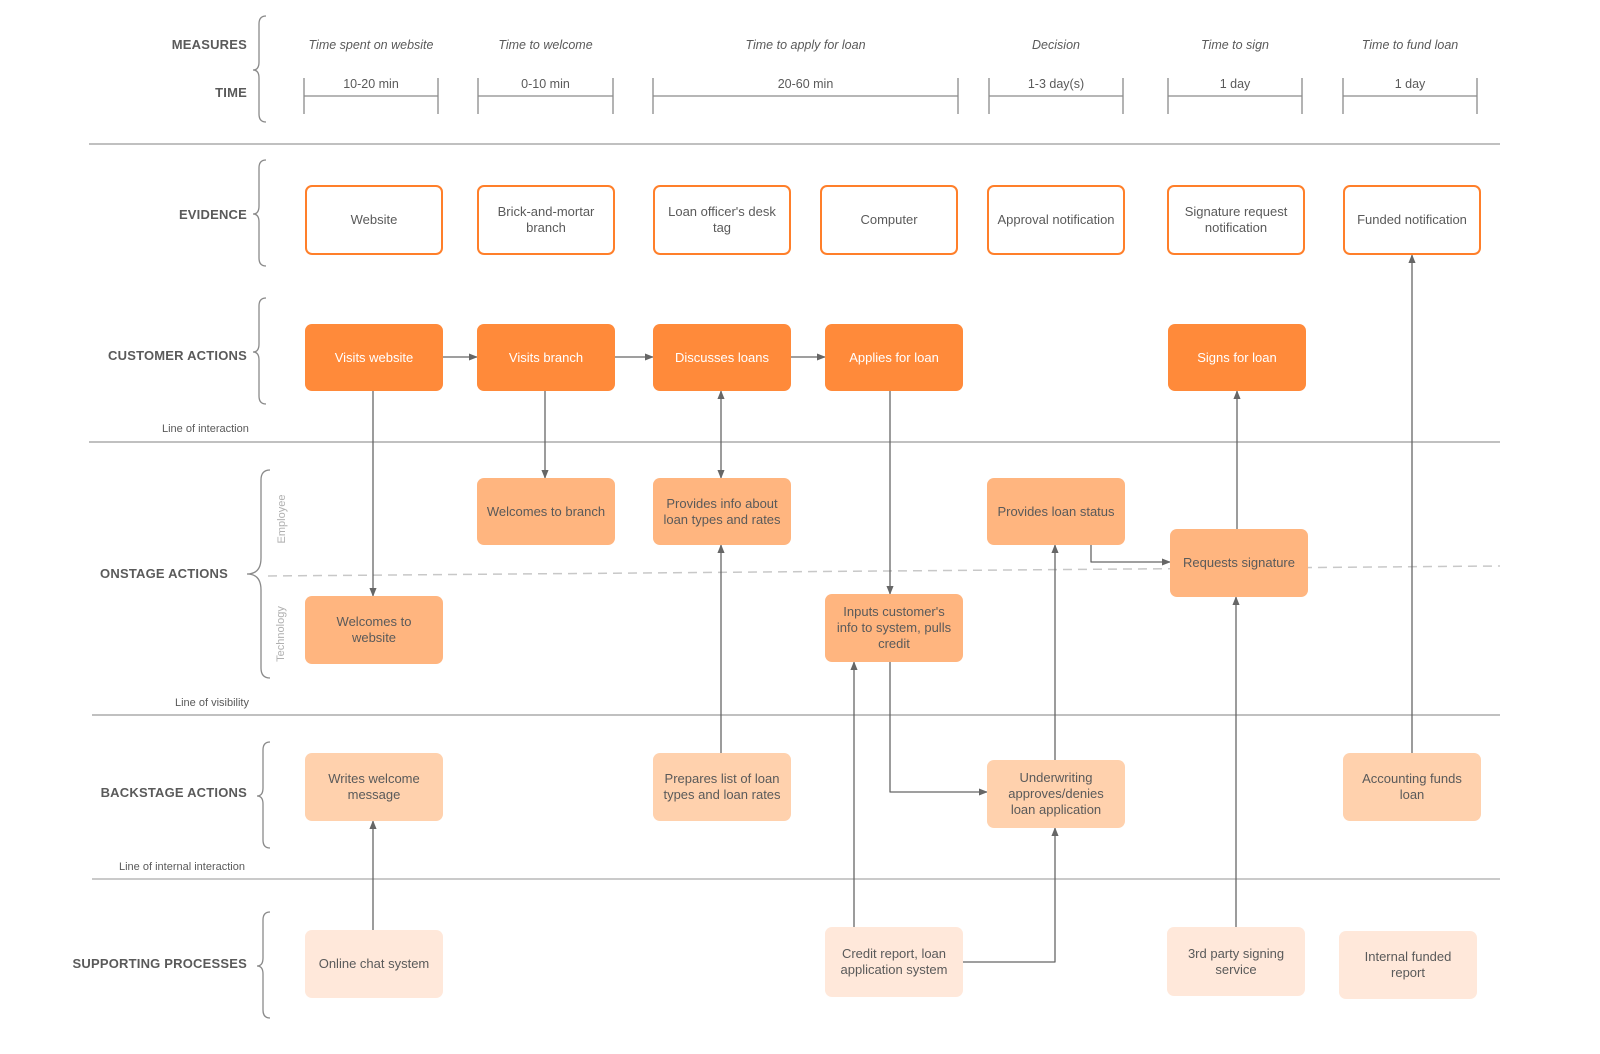 Image resolution: width=1600 pixels, height=1054 pixels. I want to click on node-text: Brick-and-mortar branch, so click(546, 219).